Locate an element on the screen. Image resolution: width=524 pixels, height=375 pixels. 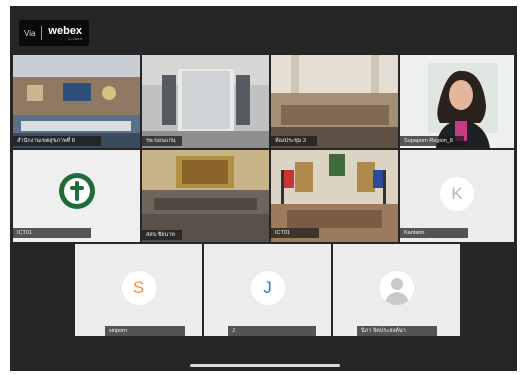
video-tile-10: J J is located at coordinates (267, 290).